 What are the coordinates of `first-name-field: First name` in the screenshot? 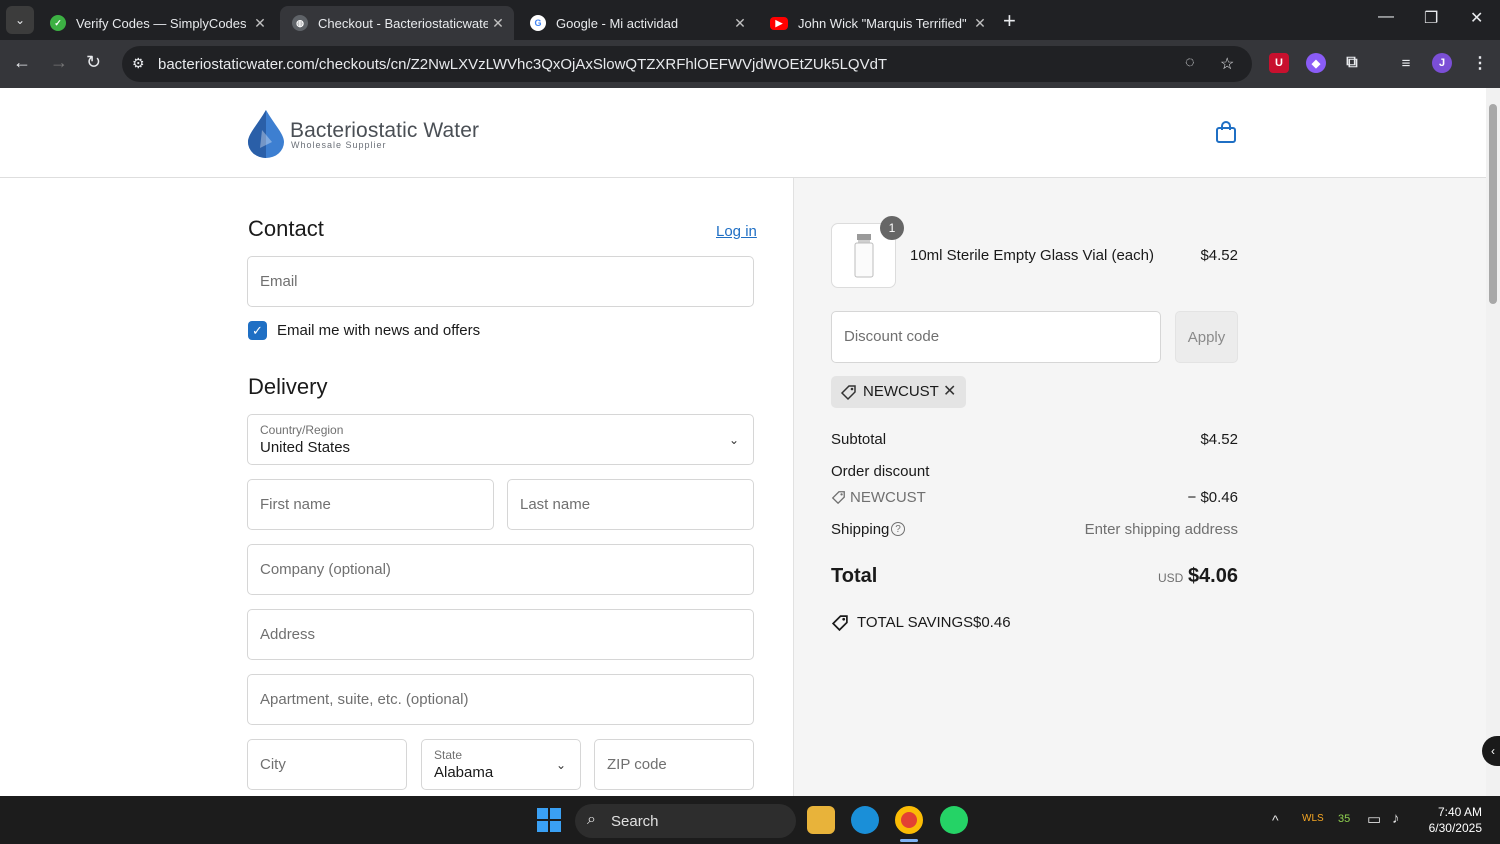 It's located at (370, 504).